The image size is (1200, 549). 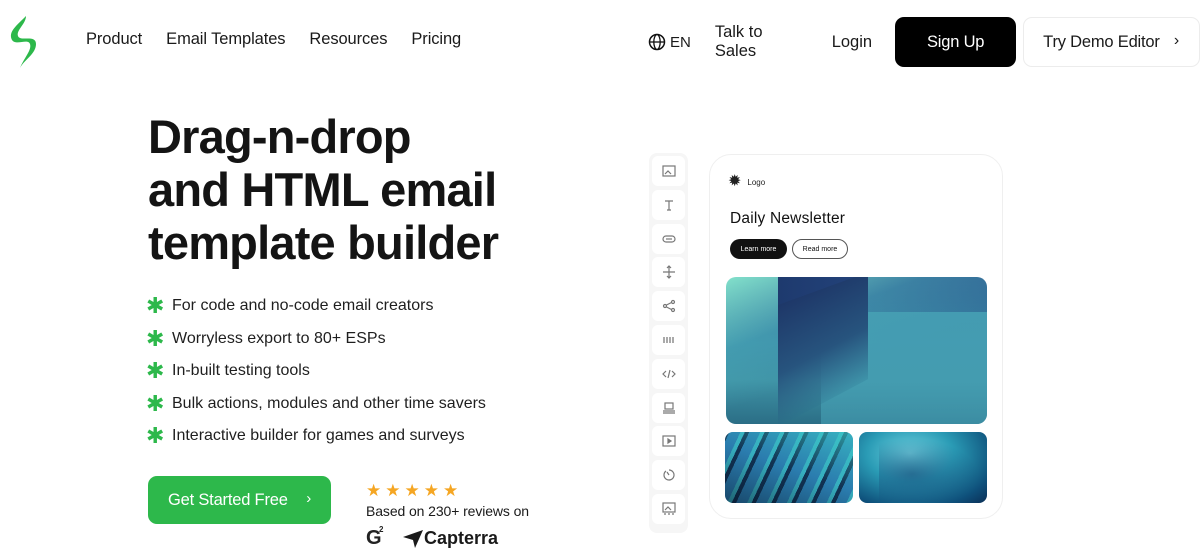 I want to click on brand-logo, so click(x=22, y=42).